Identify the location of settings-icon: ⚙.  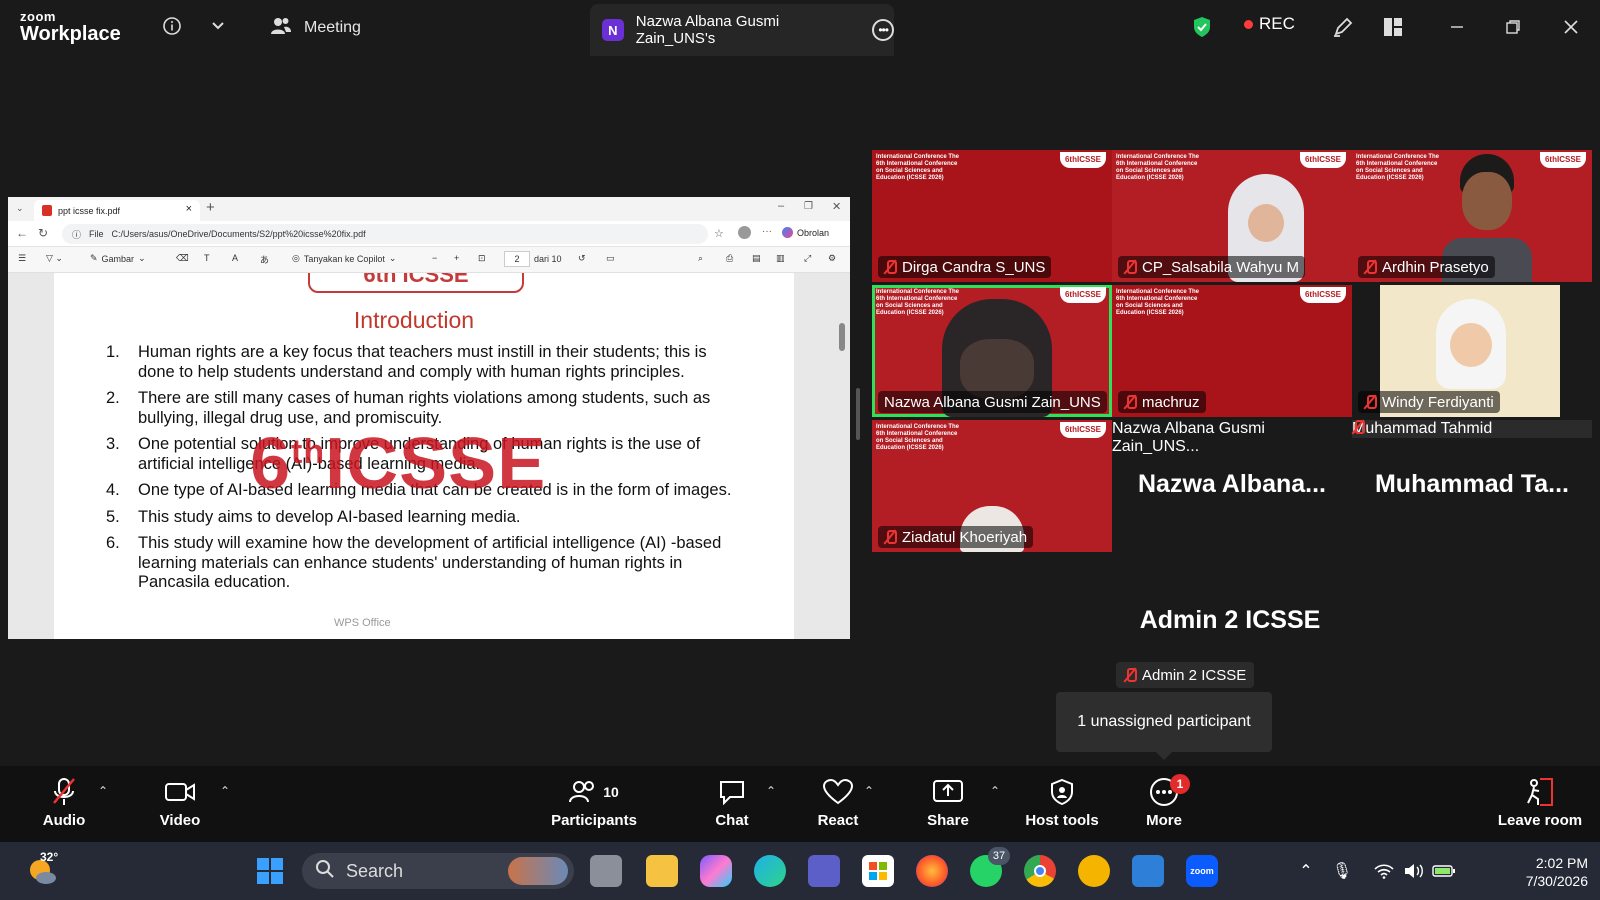
(832, 258).